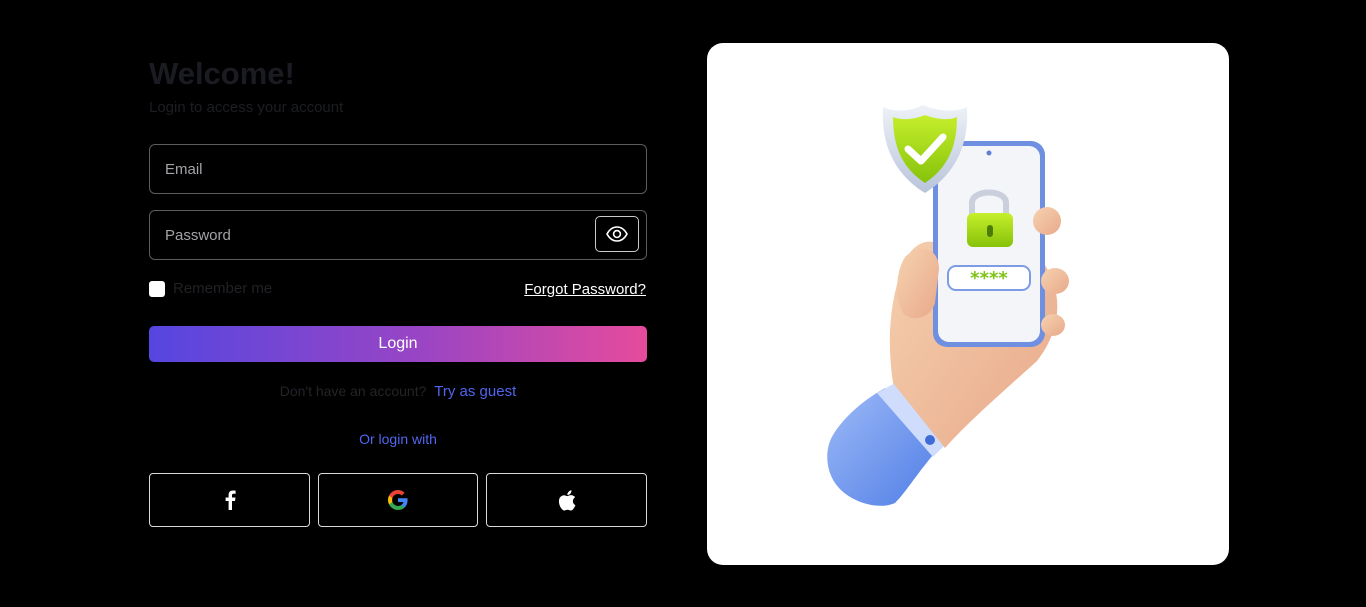 Image resolution: width=1366 pixels, height=607 pixels. What do you see at coordinates (246, 107) in the screenshot?
I see `page-subtitle: Login to access your account` at bounding box center [246, 107].